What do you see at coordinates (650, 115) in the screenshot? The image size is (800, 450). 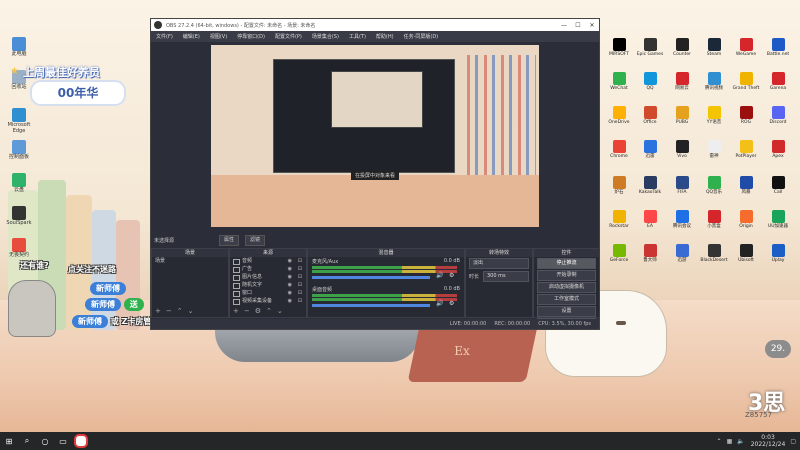 I see `desktop-shortcut: Office` at bounding box center [650, 115].